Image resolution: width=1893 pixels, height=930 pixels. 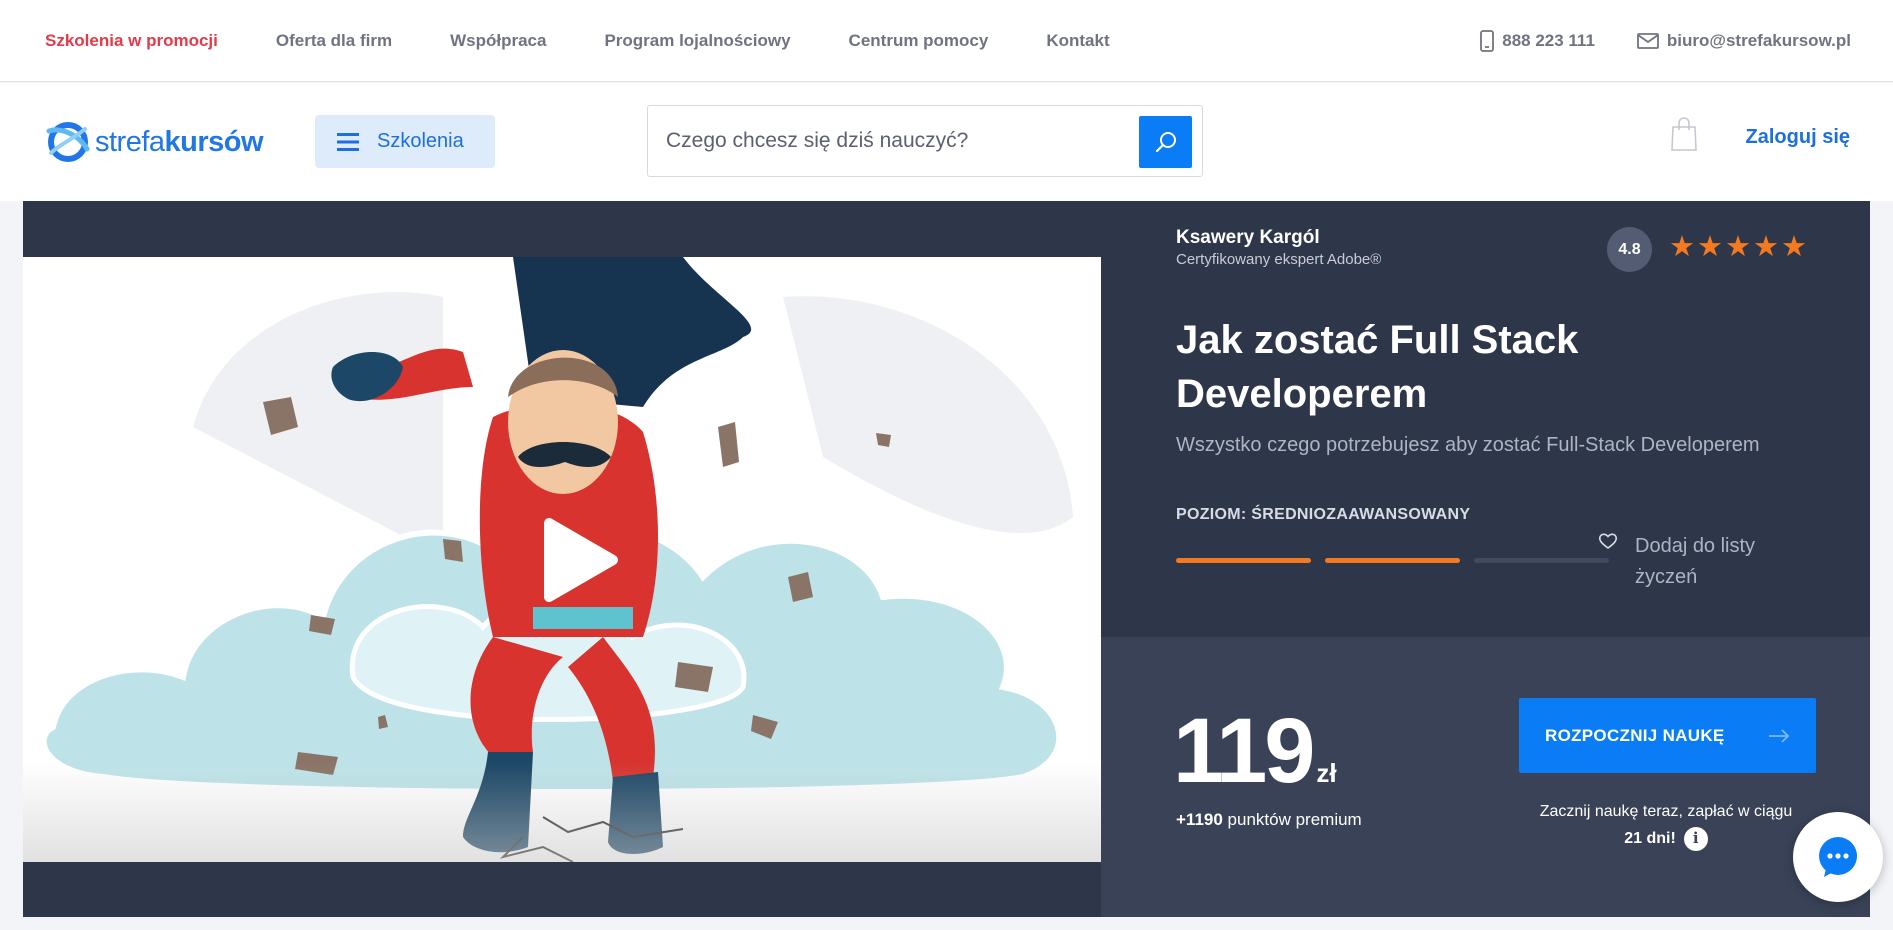 I want to click on premium-points-label: punktów premium, so click(x=1294, y=819).